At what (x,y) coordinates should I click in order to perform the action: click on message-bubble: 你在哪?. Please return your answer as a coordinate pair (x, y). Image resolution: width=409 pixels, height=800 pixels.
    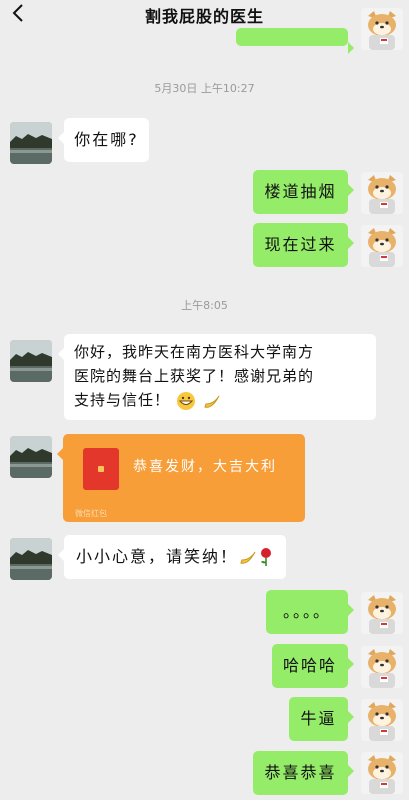
    Looking at the image, I should click on (103, 140).